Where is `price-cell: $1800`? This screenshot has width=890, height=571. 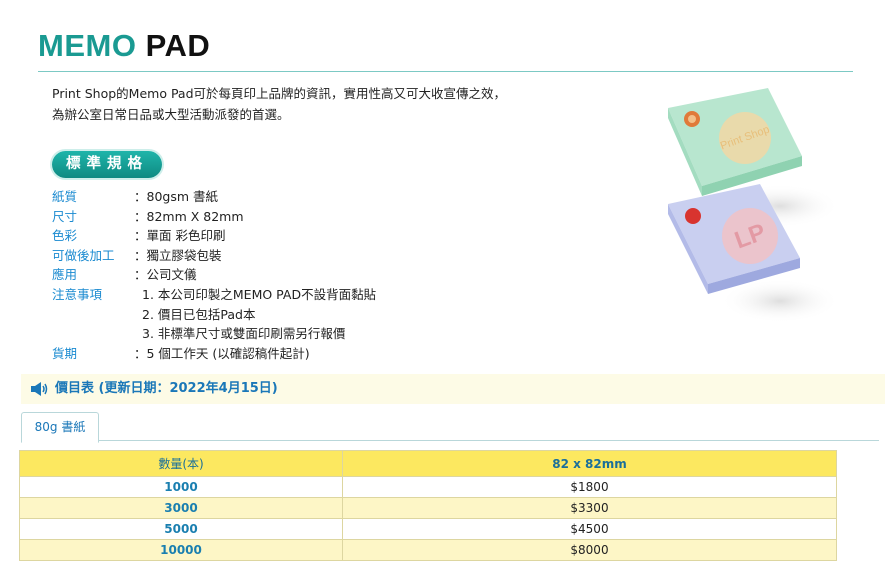 price-cell: $1800 is located at coordinates (589, 487).